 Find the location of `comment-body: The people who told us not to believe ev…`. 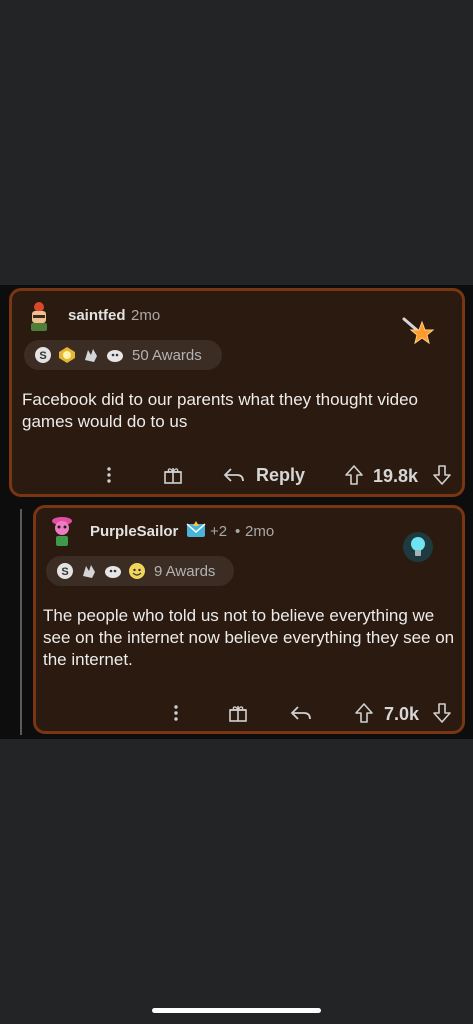

comment-body: The people who told us not to believe ev… is located at coordinates (249, 637).